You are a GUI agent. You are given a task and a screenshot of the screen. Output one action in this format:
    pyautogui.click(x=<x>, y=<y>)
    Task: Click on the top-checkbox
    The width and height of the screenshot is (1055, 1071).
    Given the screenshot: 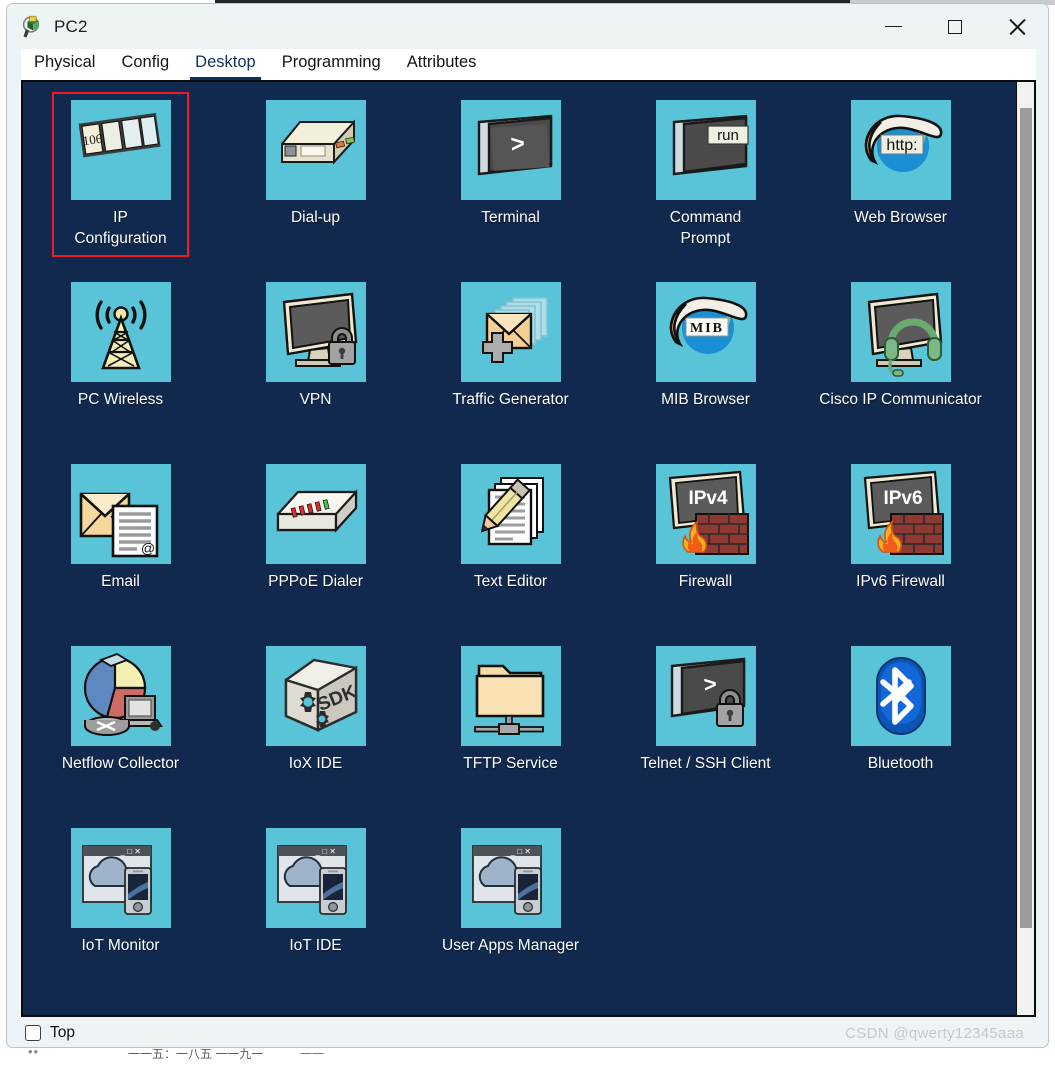 What is the action you would take?
    pyautogui.click(x=33, y=1033)
    